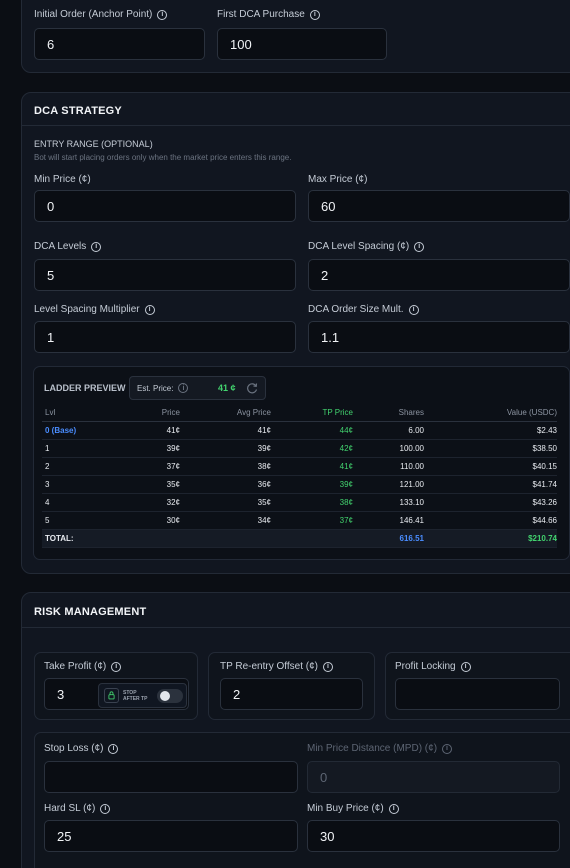 The width and height of the screenshot is (570, 868). What do you see at coordinates (338, 179) in the screenshot?
I see `max-price-label: Max Price (¢)` at bounding box center [338, 179].